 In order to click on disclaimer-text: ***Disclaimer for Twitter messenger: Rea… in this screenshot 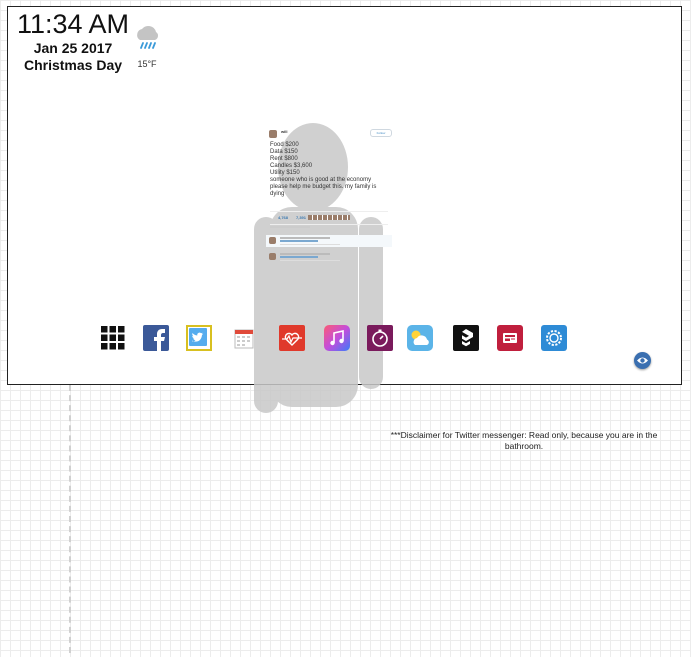, I will do `click(524, 440)`.